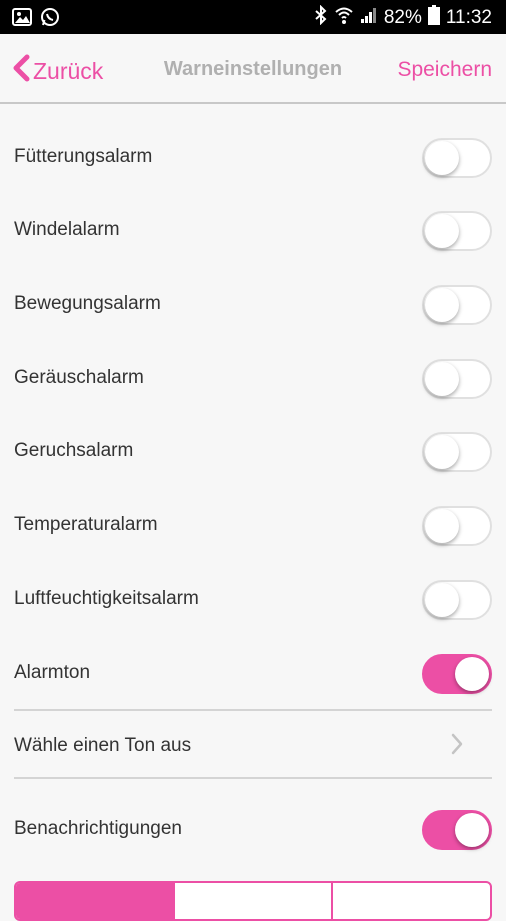 The height and width of the screenshot is (921, 506). I want to click on sound-alarm-toggle, so click(457, 379).